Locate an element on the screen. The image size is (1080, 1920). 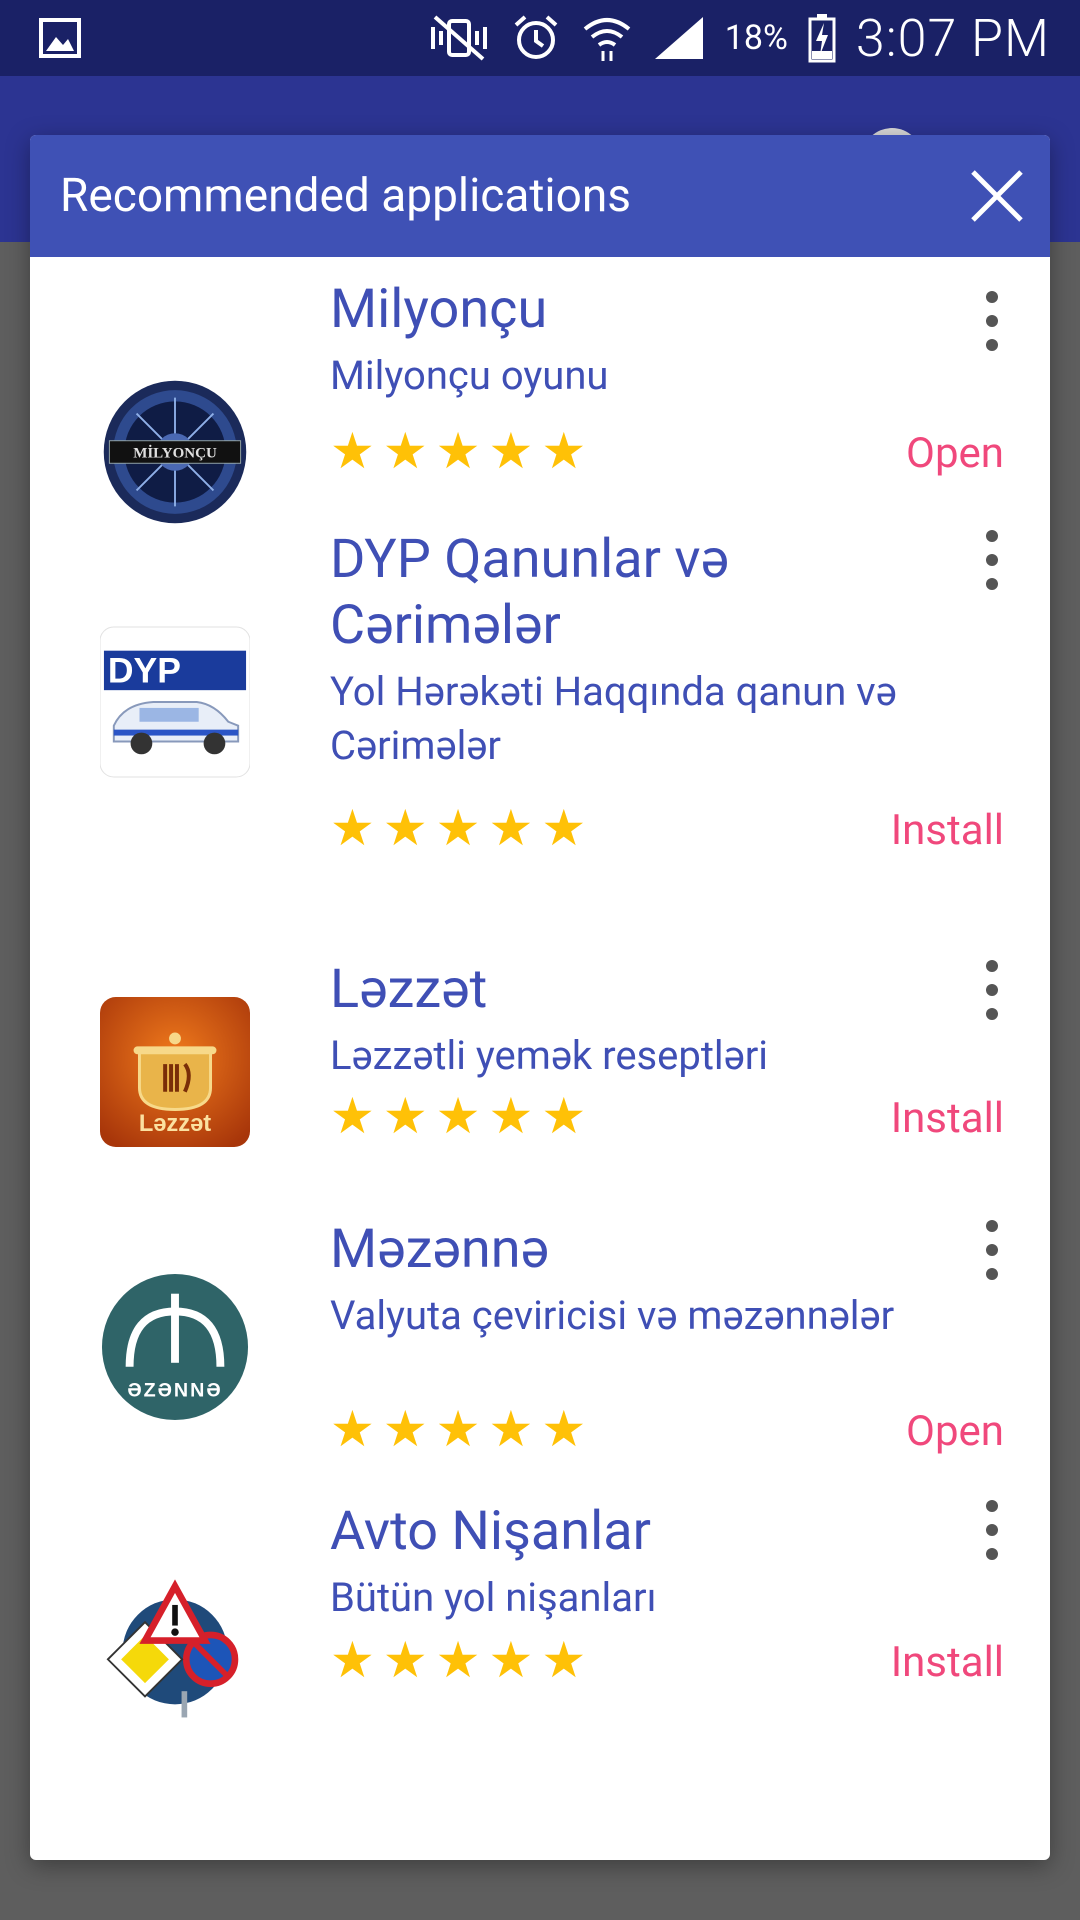
wifi-icon is located at coordinates (607, 38).